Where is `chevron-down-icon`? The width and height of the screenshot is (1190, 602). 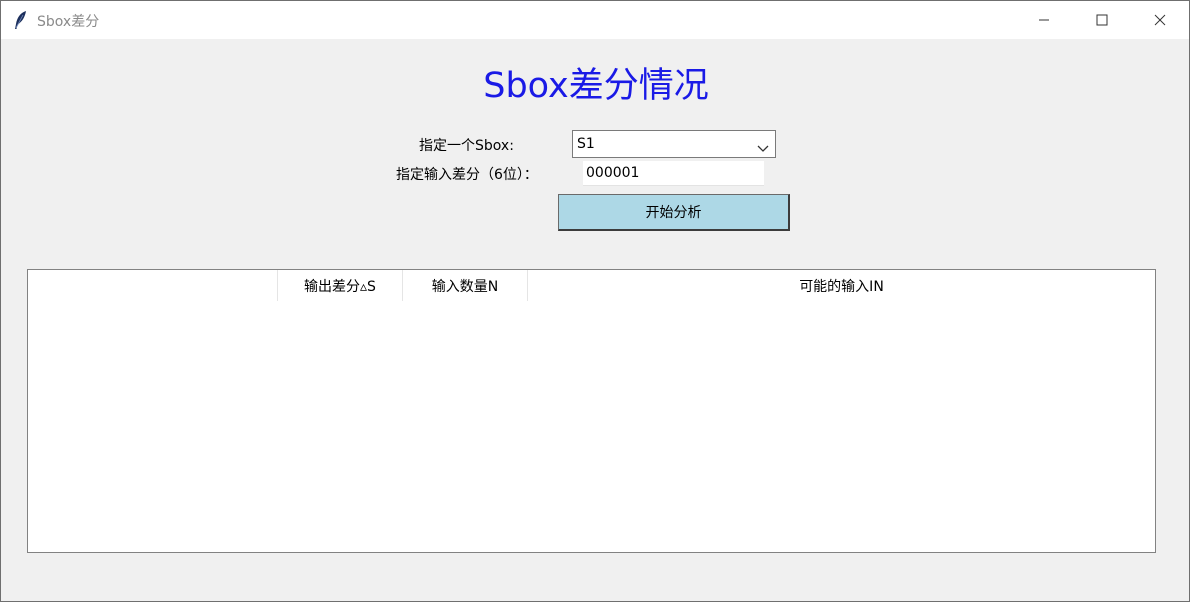 chevron-down-icon is located at coordinates (763, 145).